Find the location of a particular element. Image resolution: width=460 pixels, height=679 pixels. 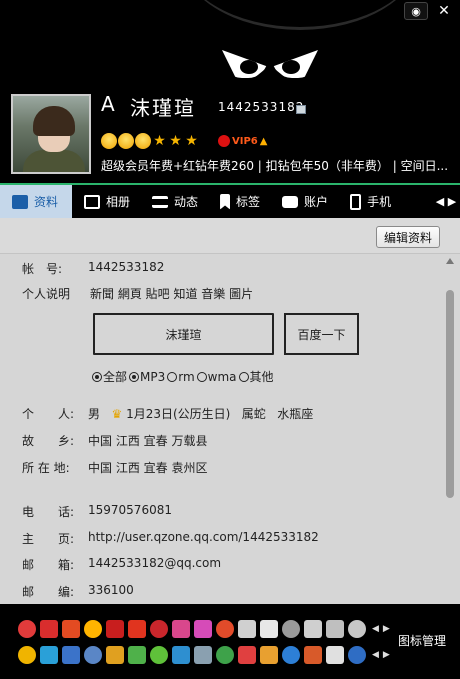

radio-other: 其他 is located at coordinates (256, 376).